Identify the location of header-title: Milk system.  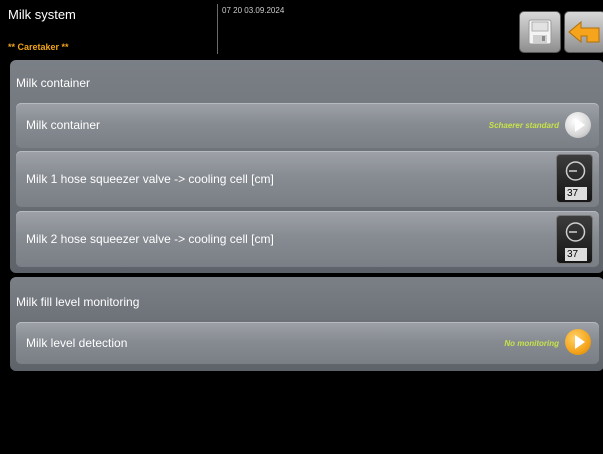
(42, 14).